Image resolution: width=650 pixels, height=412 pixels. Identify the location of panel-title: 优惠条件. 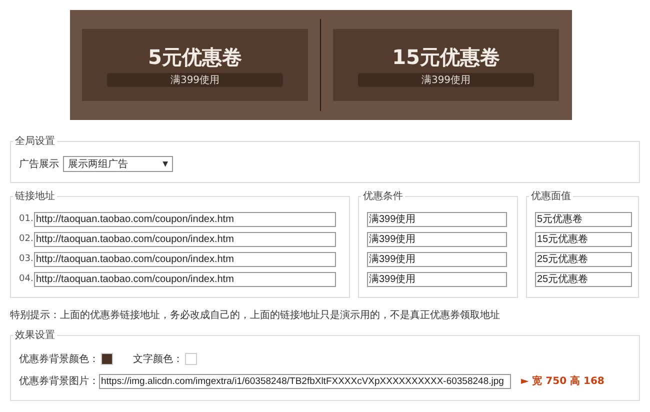
(383, 196).